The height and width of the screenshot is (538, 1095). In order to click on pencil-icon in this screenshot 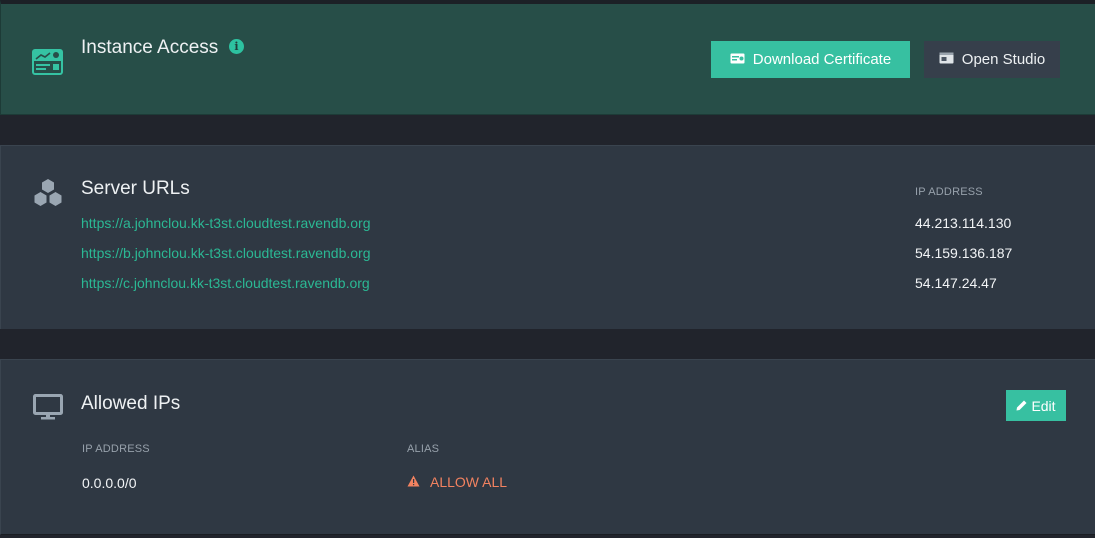, I will do `click(1021, 406)`.